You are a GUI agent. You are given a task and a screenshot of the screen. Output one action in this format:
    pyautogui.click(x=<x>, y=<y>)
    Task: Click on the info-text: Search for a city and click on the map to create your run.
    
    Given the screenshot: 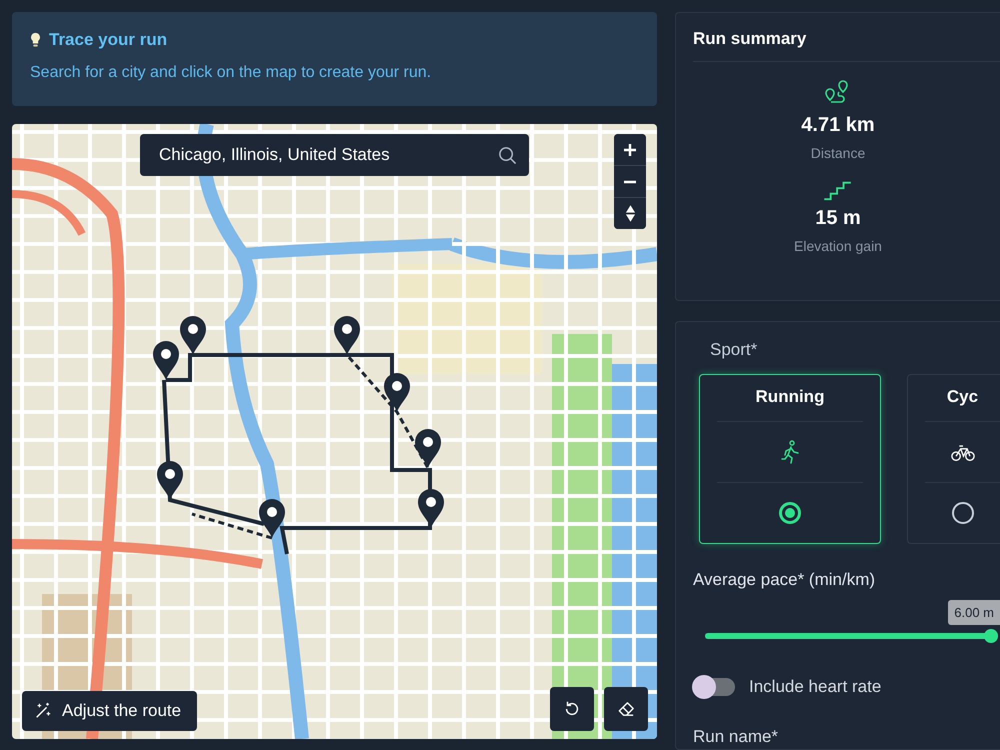 What is the action you would take?
    pyautogui.click(x=231, y=73)
    